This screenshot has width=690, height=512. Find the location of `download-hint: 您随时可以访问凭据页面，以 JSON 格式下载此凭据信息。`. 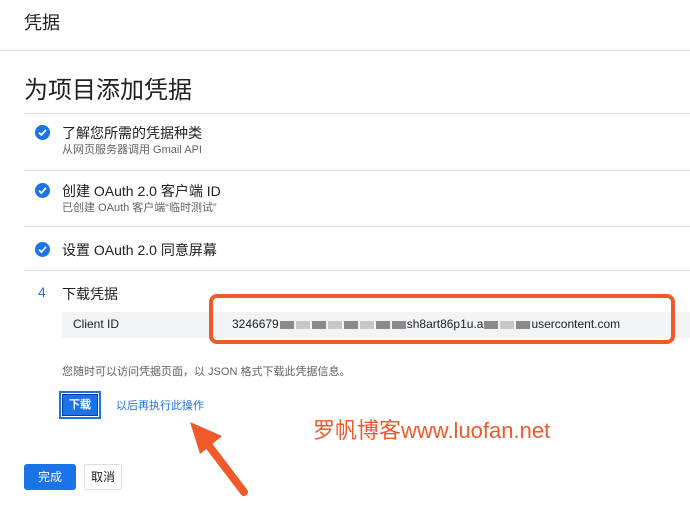

download-hint: 您随时可以访问凭据页面，以 JSON 格式下载此凭据信息。 is located at coordinates (206, 372).